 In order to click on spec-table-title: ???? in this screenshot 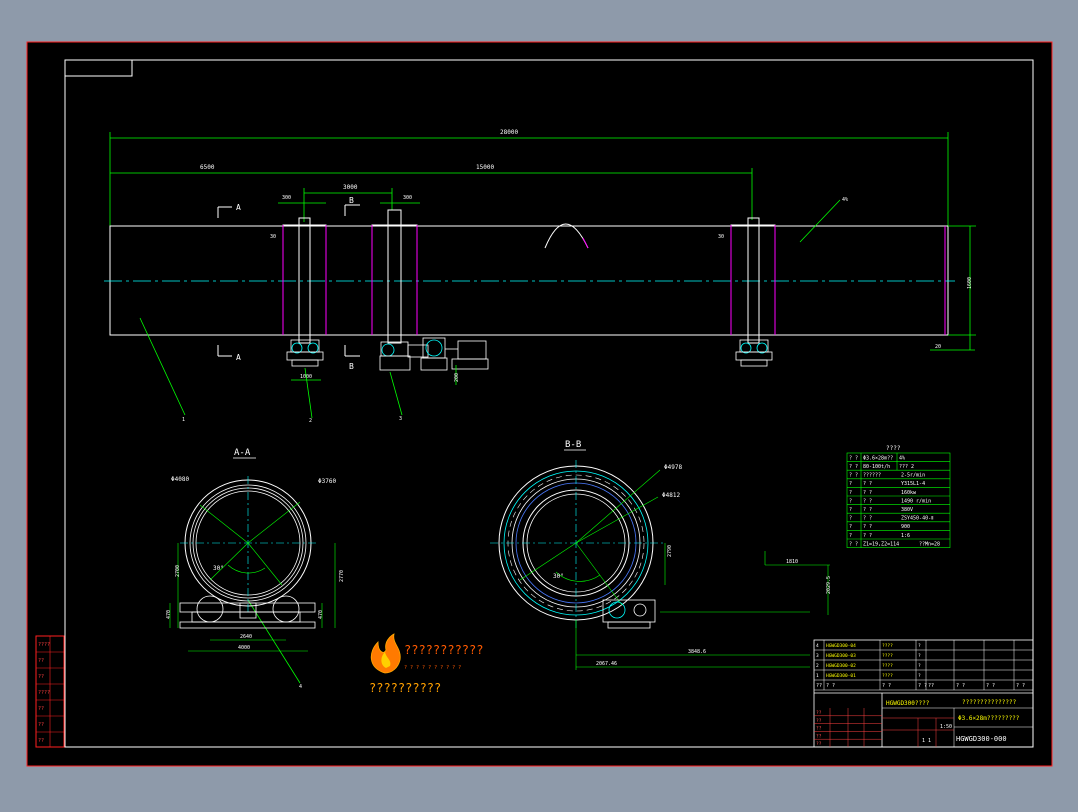, I will do `click(893, 448)`.